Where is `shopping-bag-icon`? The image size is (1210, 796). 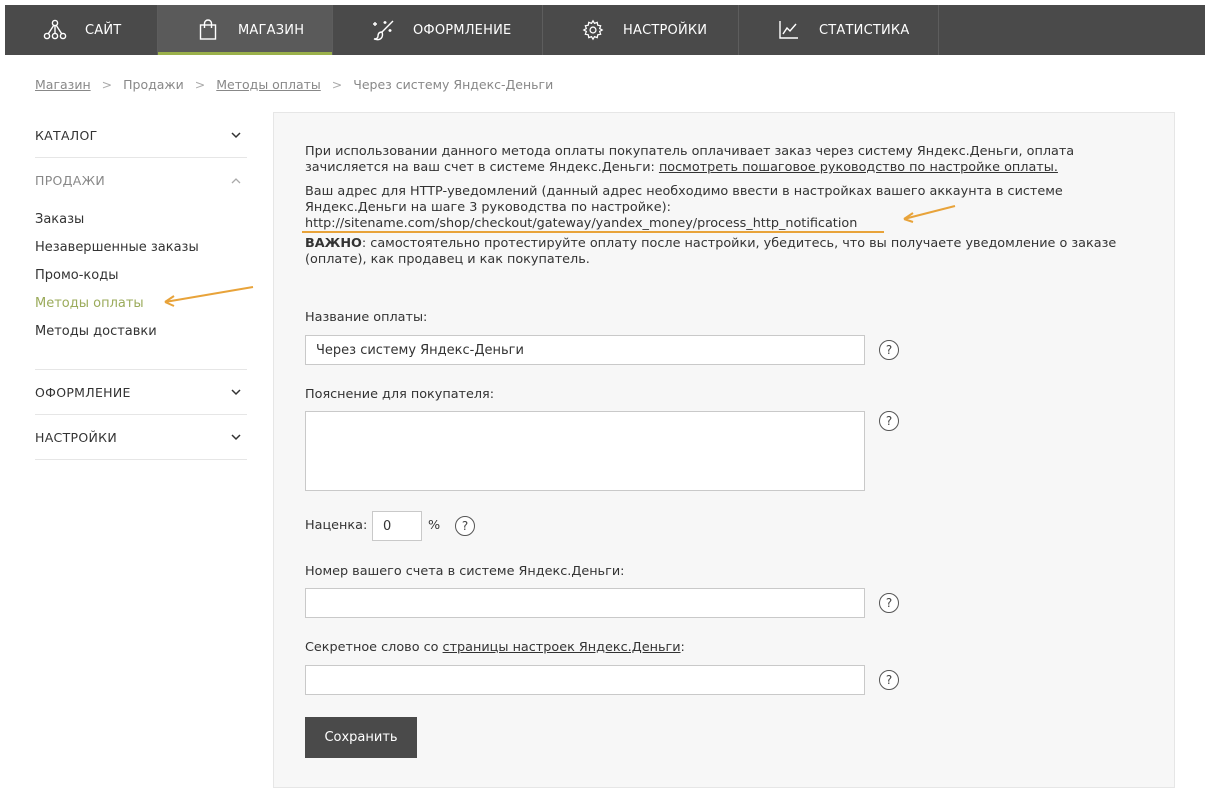
shopping-bag-icon is located at coordinates (208, 30).